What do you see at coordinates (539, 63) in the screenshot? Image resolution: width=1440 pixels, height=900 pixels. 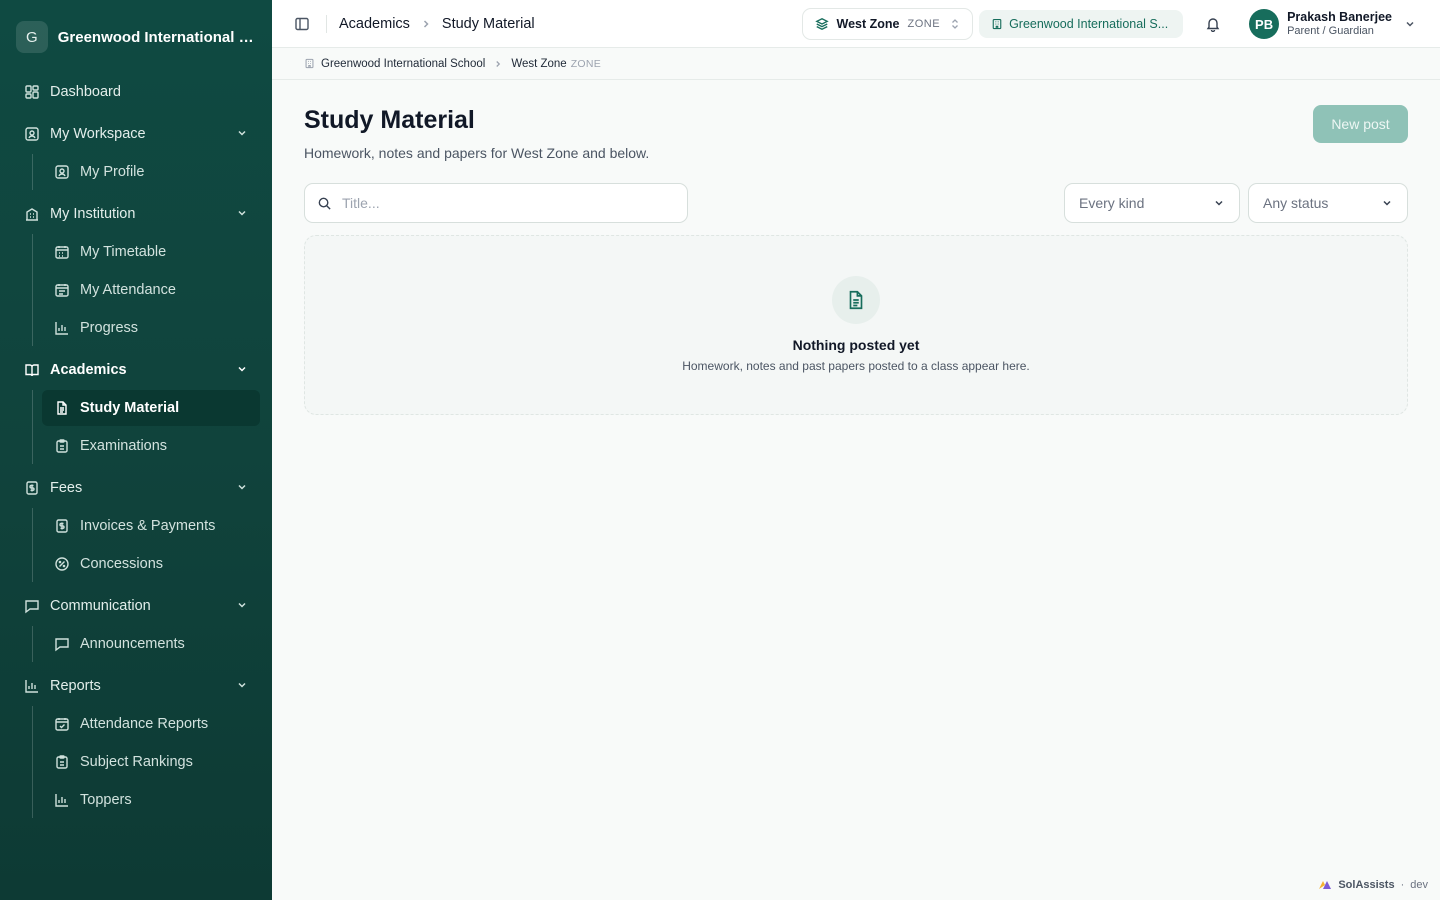 I see `scope-zone: West Zone` at bounding box center [539, 63].